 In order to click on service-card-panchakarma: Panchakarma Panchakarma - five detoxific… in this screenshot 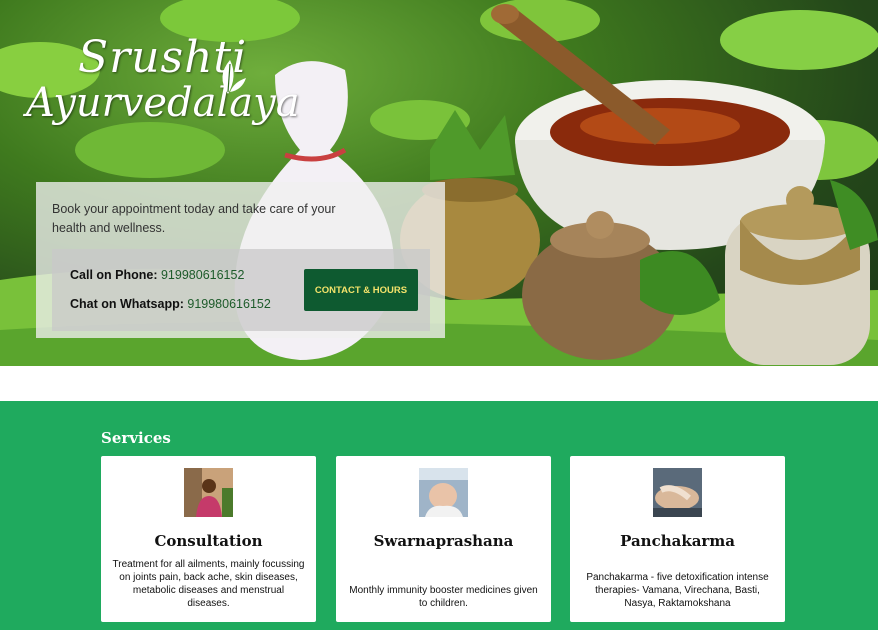, I will do `click(677, 539)`.